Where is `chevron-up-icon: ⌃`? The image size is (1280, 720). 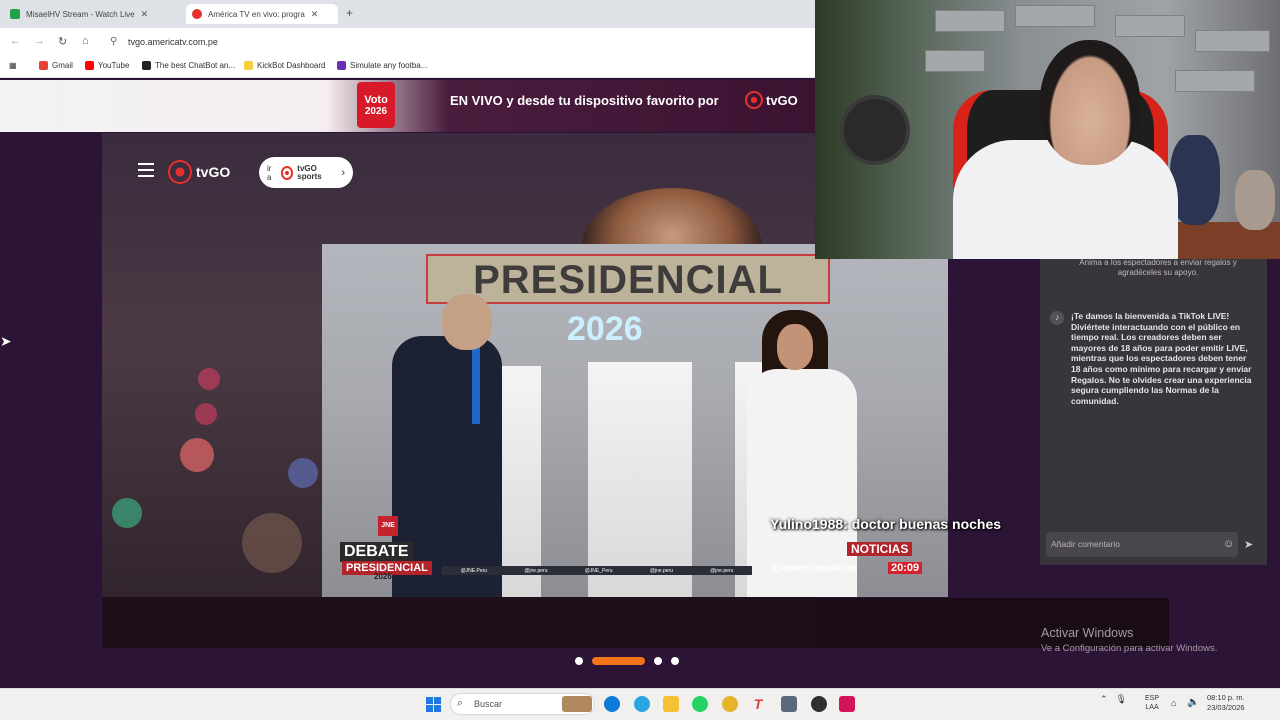
chevron-up-icon: ⌃ is located at coordinates (1104, 699).